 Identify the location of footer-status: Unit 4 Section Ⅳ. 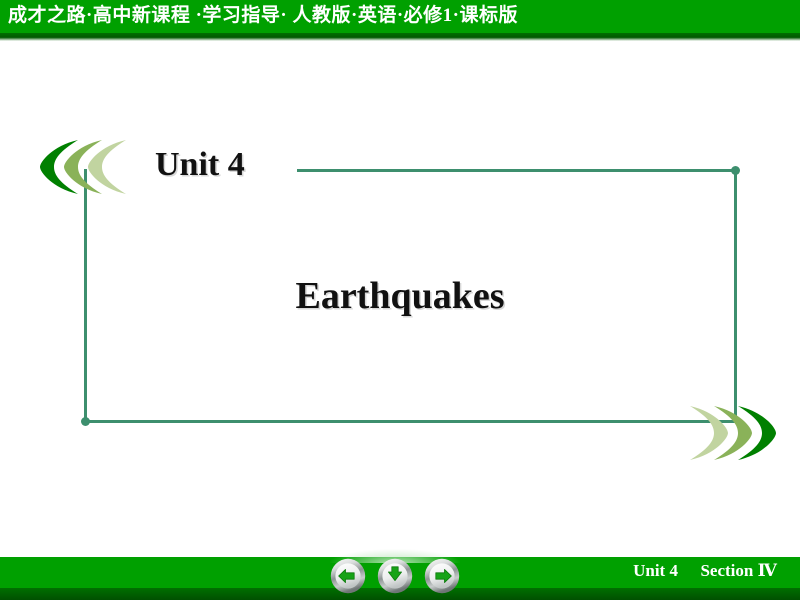
(705, 571).